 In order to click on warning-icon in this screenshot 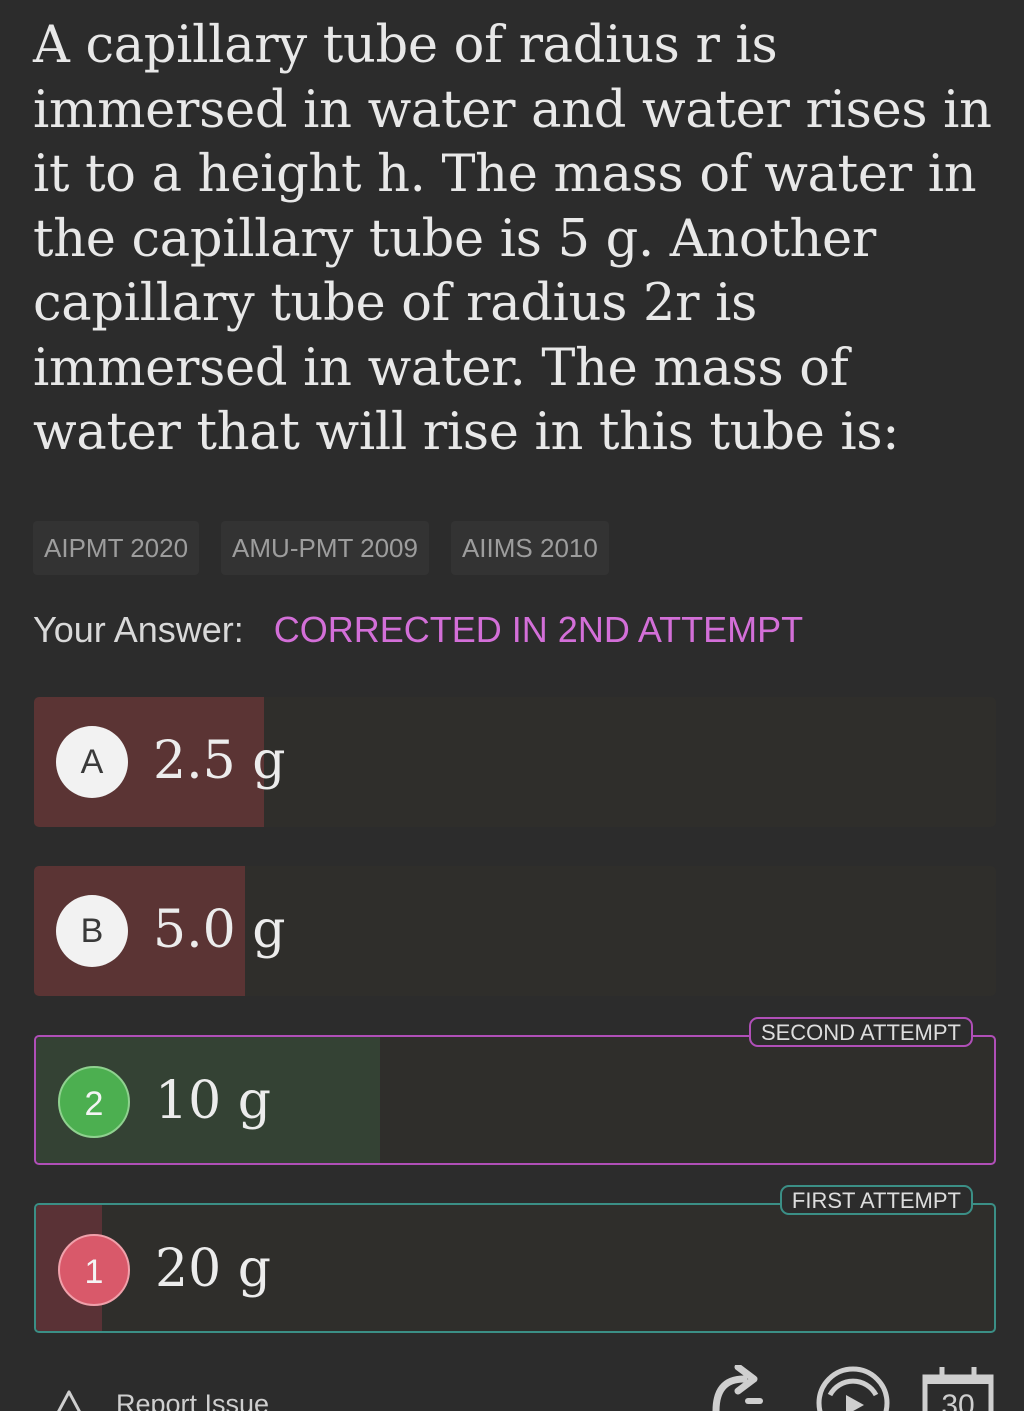, I will do `click(69, 1400)`.